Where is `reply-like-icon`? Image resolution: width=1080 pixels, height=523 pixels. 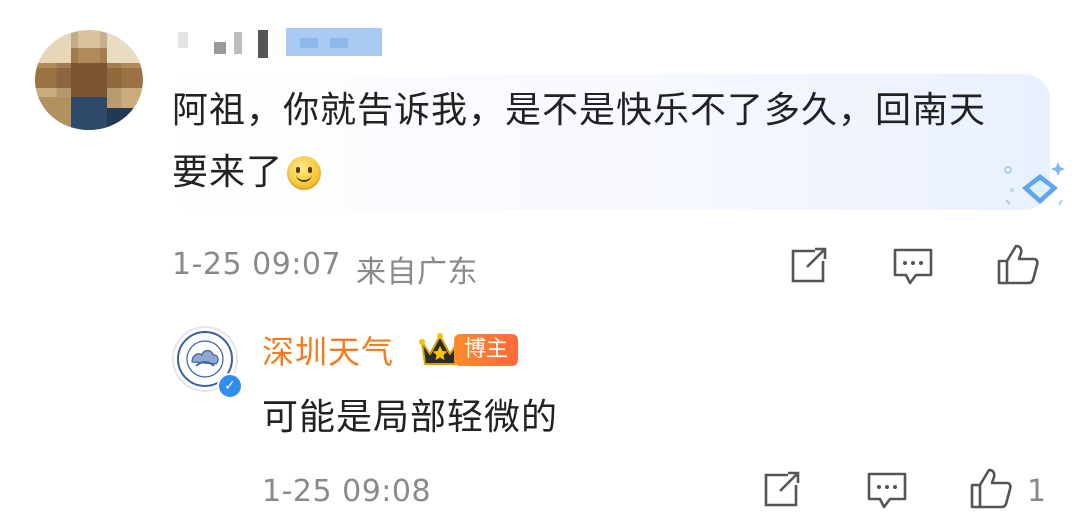
reply-like-icon is located at coordinates (991, 488).